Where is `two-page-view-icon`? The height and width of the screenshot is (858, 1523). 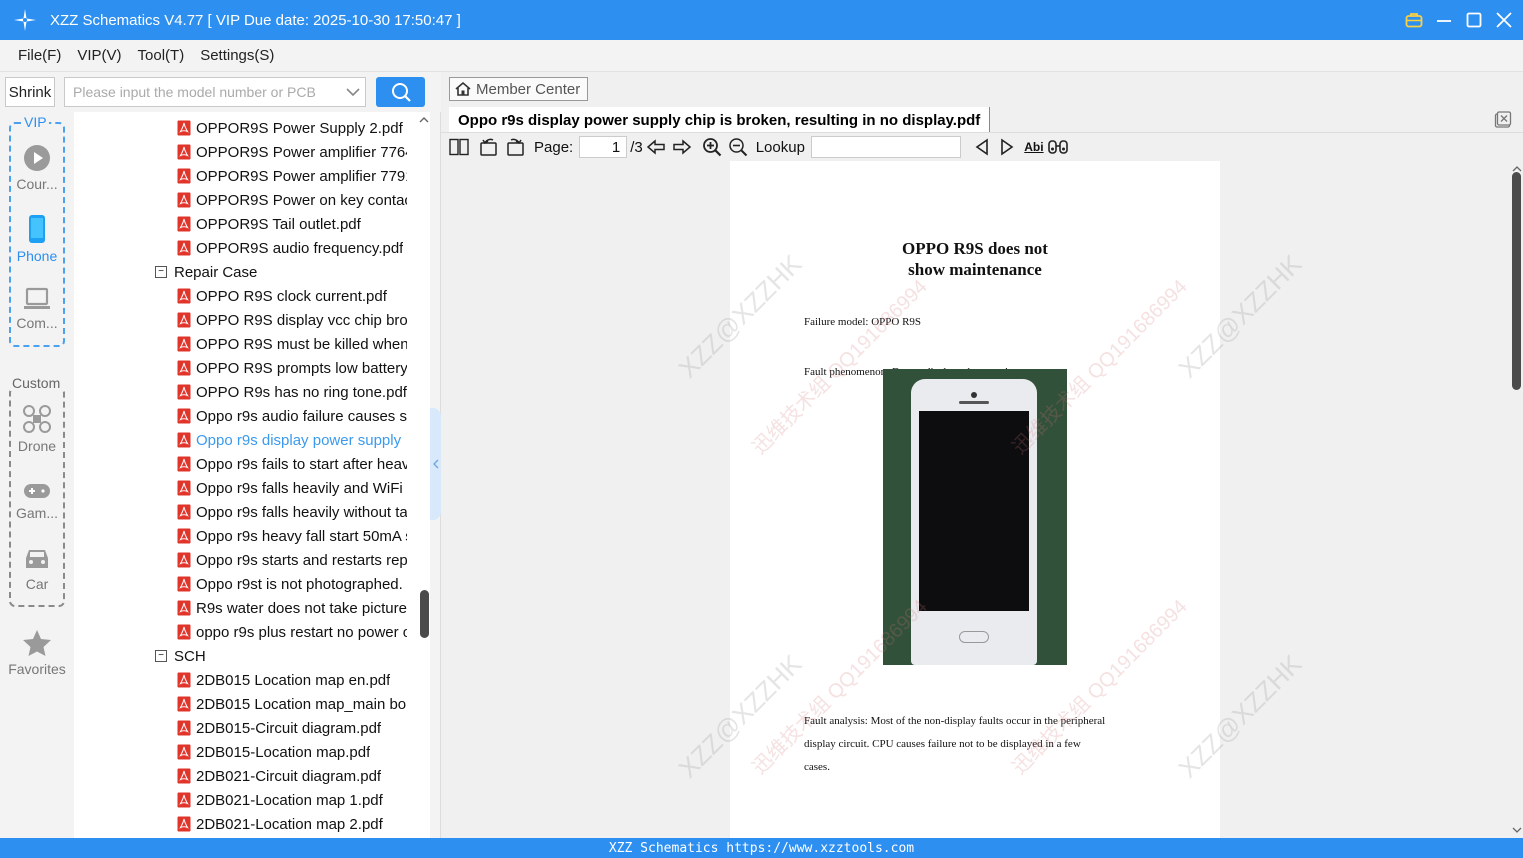 two-page-view-icon is located at coordinates (459, 147).